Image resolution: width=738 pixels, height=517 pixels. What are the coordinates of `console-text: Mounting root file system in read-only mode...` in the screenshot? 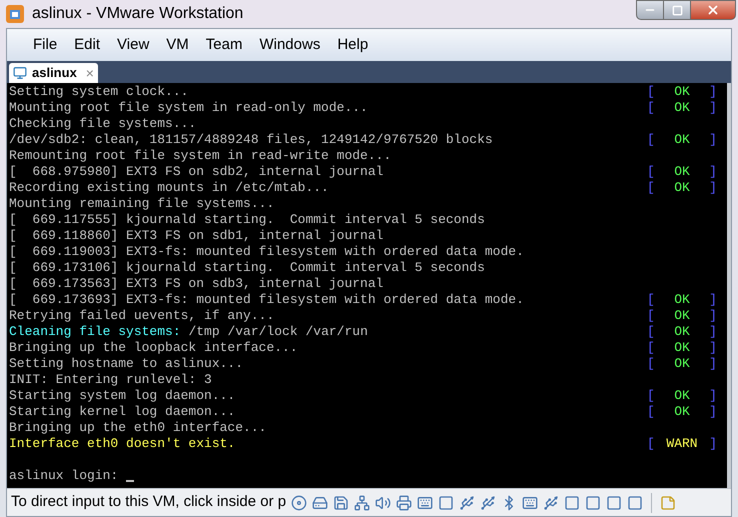 It's located at (188, 108).